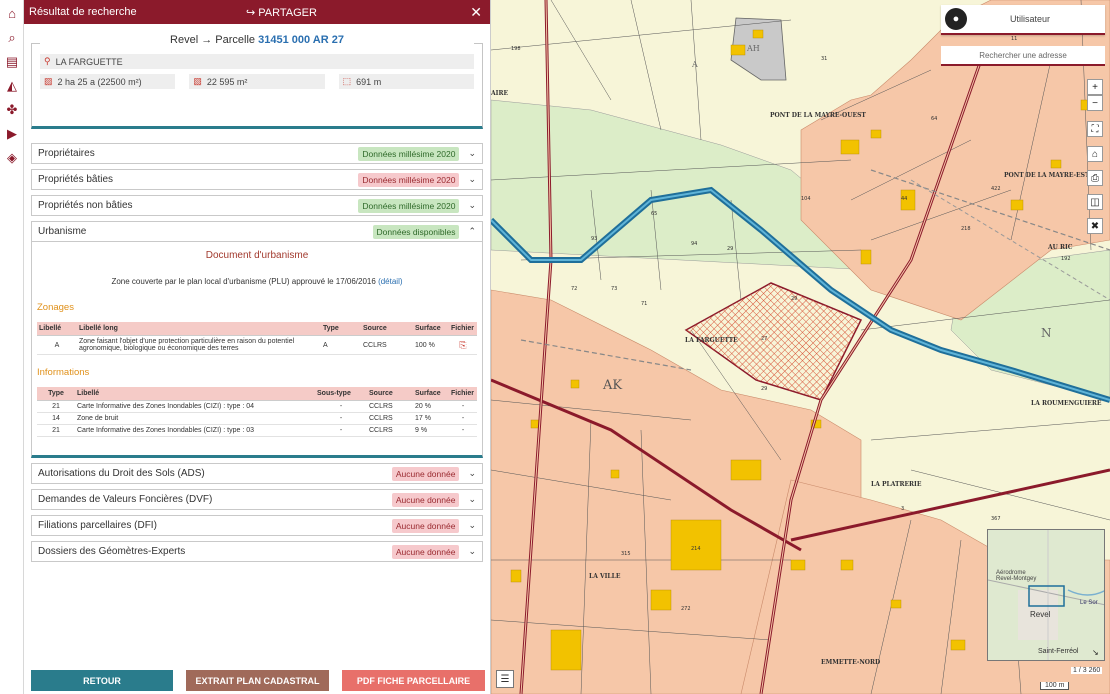 This screenshot has height=694, width=1110. Describe the element at coordinates (390, 281) in the screenshot. I see `detail-link: (détail)` at that location.